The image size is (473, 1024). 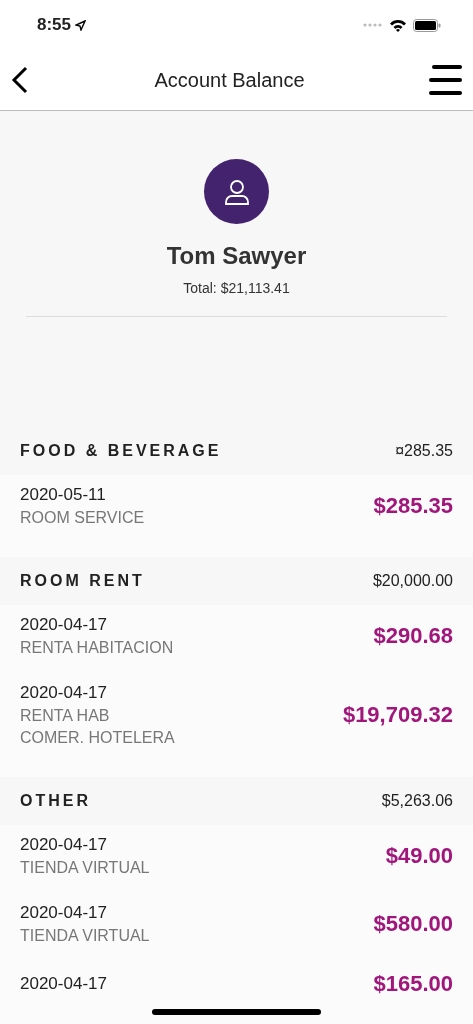 What do you see at coordinates (413, 984) in the screenshot?
I see `charge-amount: $165.00` at bounding box center [413, 984].